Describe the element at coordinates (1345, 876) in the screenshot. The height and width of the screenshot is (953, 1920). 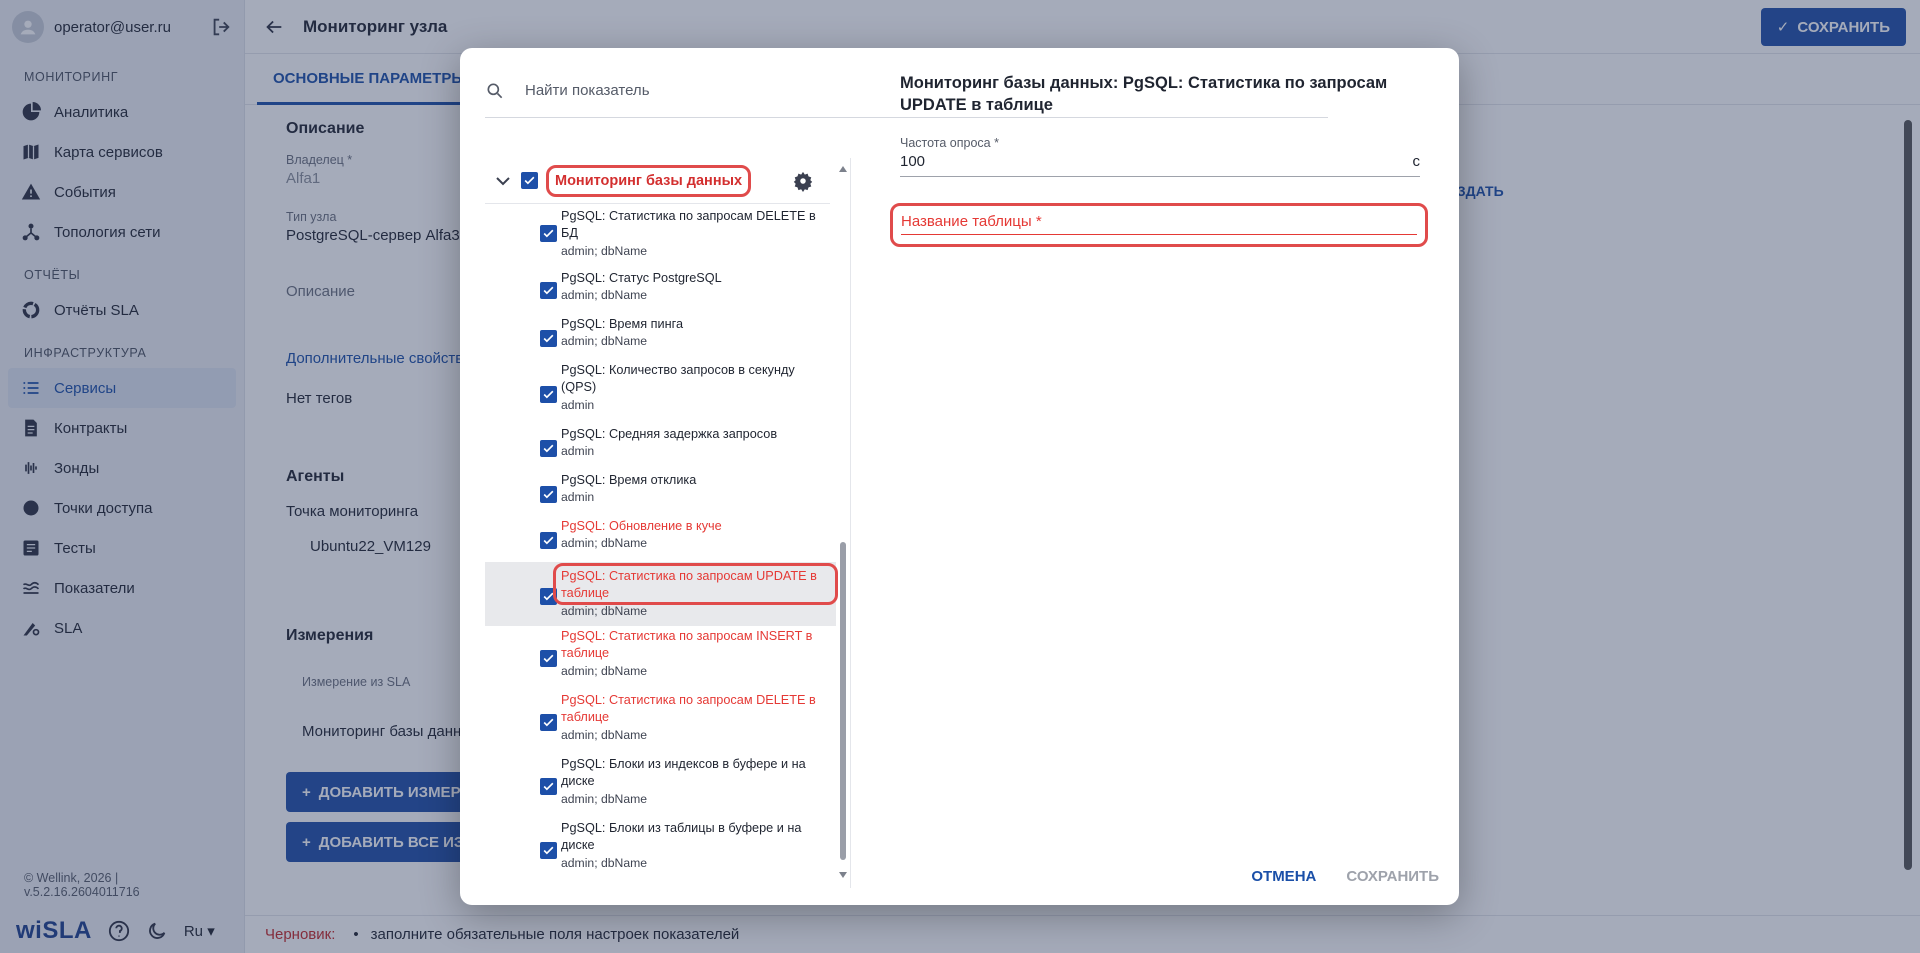
I see `dialog-actions: ОТМЕНА СОХРАНИТЬ` at that location.